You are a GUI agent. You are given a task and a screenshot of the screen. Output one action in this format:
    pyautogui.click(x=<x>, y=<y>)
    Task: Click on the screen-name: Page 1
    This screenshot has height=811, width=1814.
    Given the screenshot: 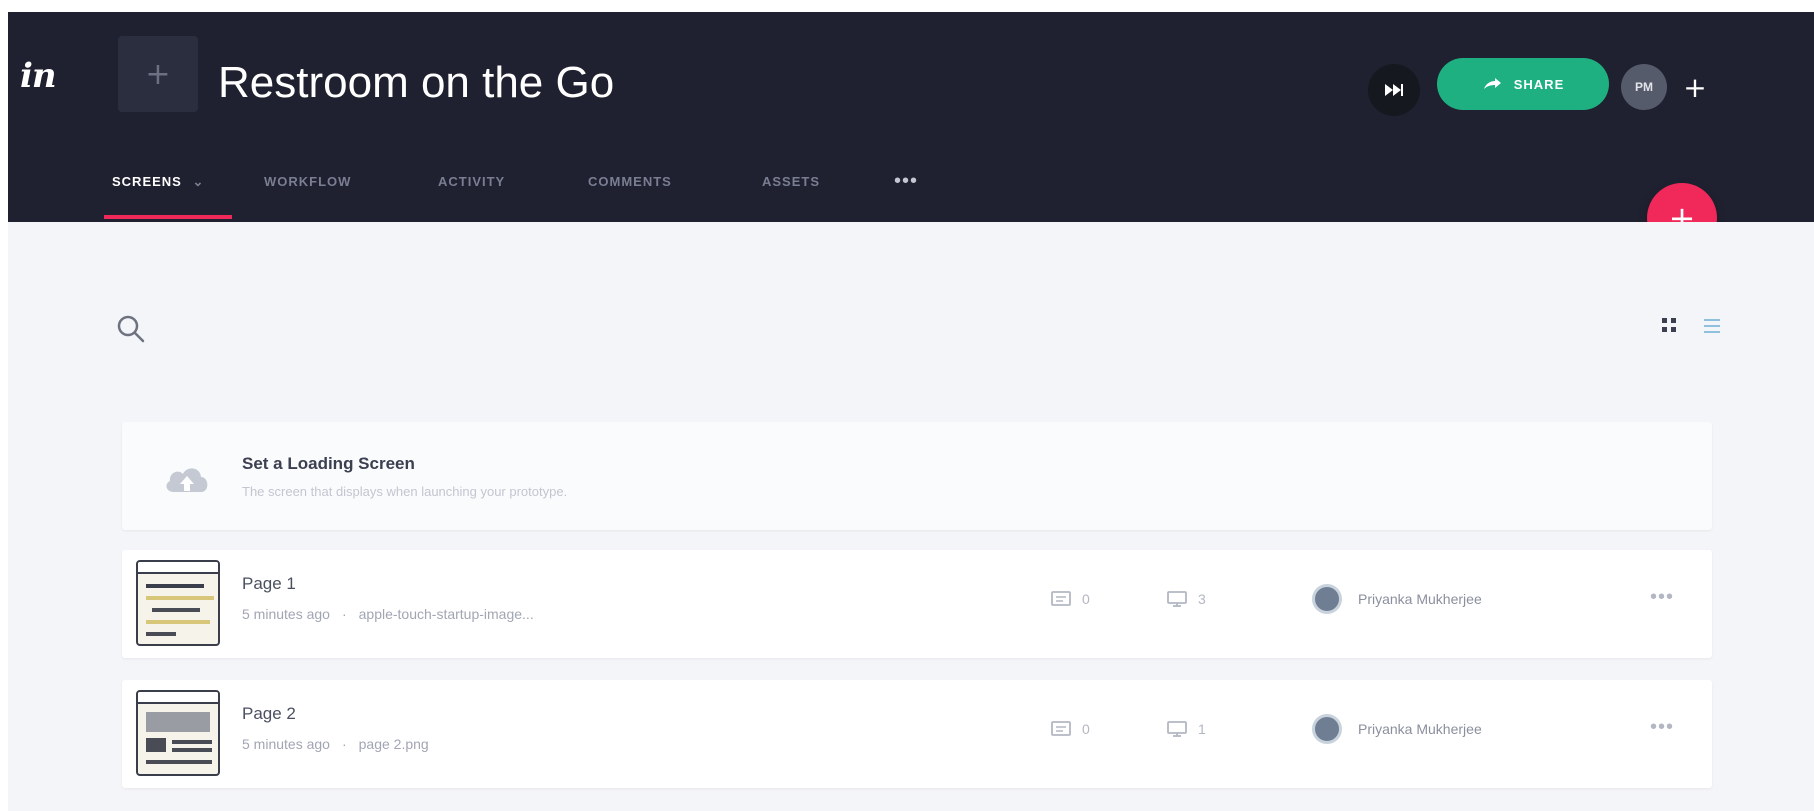 What is the action you would take?
    pyautogui.click(x=269, y=584)
    